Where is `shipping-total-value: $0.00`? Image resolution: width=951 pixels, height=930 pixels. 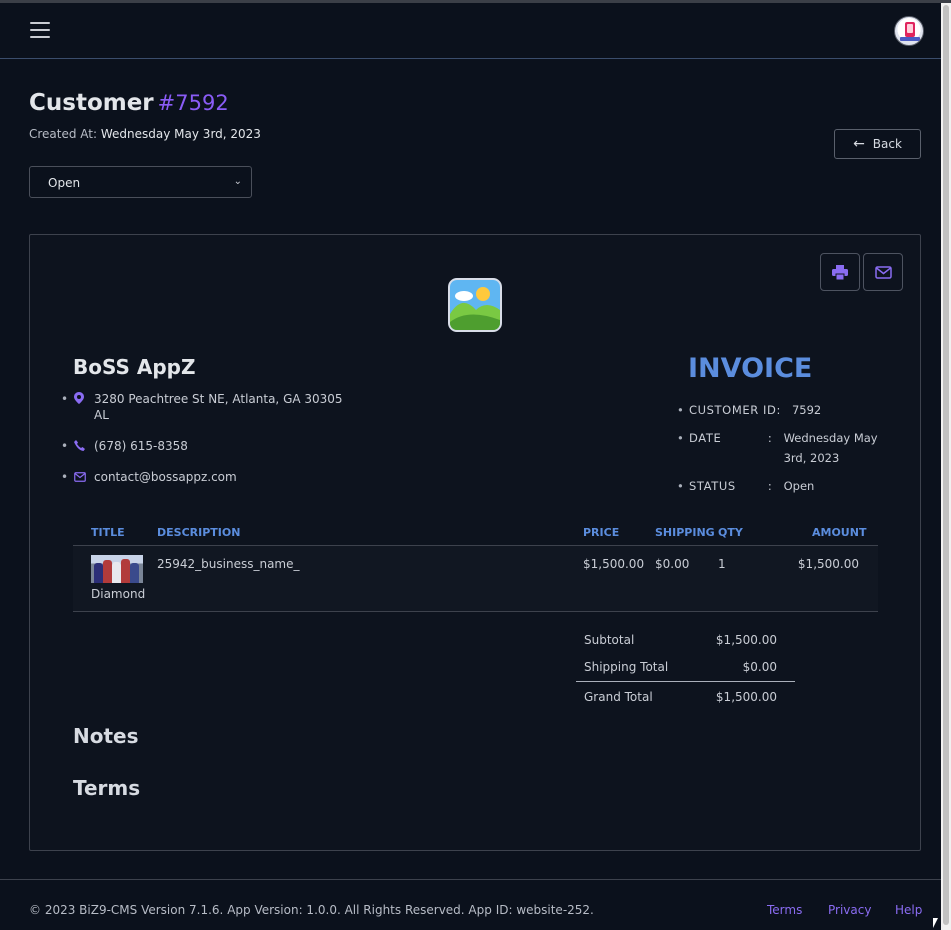
shipping-total-value: $0.00 is located at coordinates (759, 667).